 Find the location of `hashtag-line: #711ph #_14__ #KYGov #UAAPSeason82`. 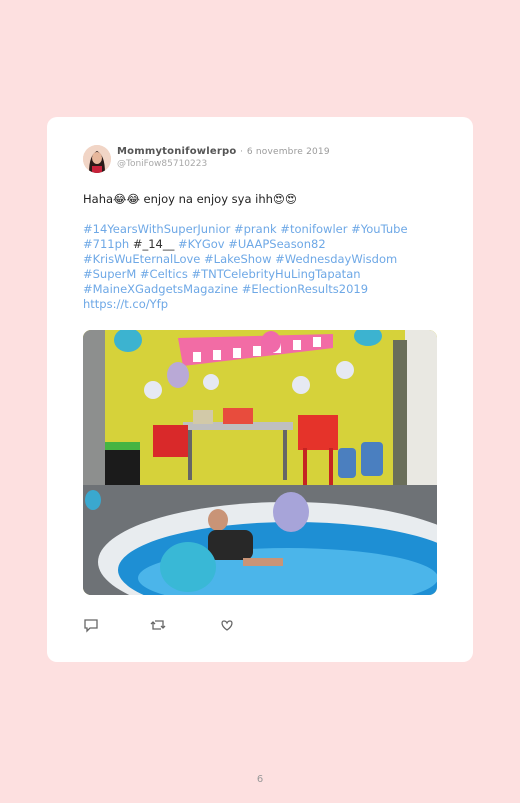

hashtag-line: #711ph #_14__ #KYGov #UAAPSeason82 is located at coordinates (263, 244).